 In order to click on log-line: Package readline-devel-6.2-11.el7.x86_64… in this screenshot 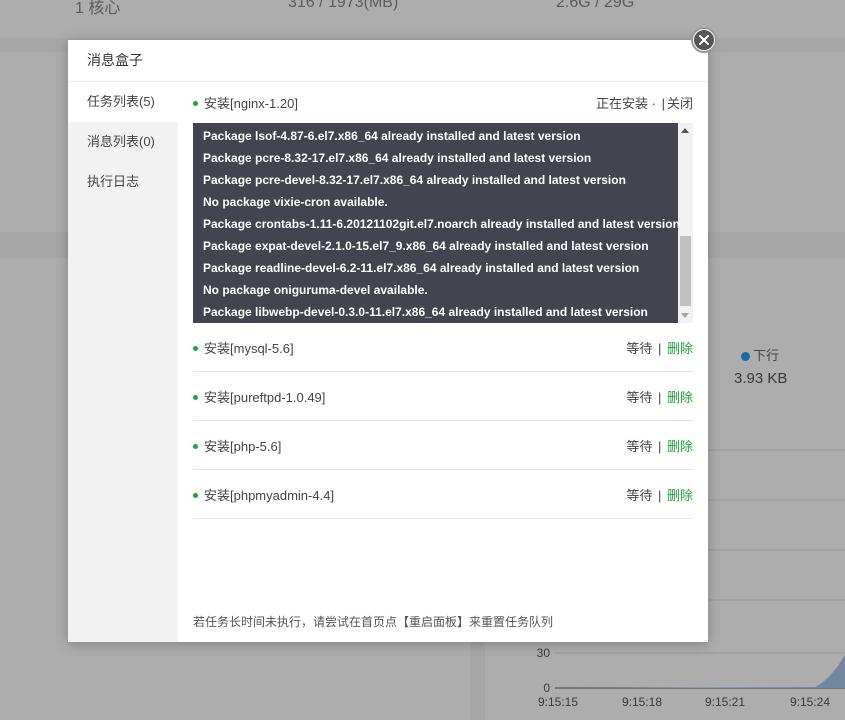, I will do `click(421, 268)`.